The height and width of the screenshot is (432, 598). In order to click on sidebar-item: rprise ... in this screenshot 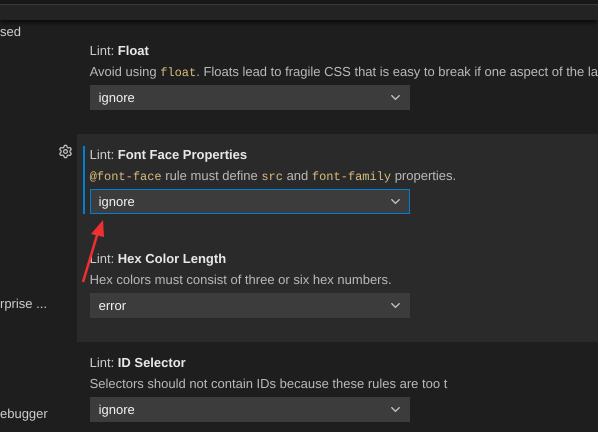, I will do `click(23, 304)`.